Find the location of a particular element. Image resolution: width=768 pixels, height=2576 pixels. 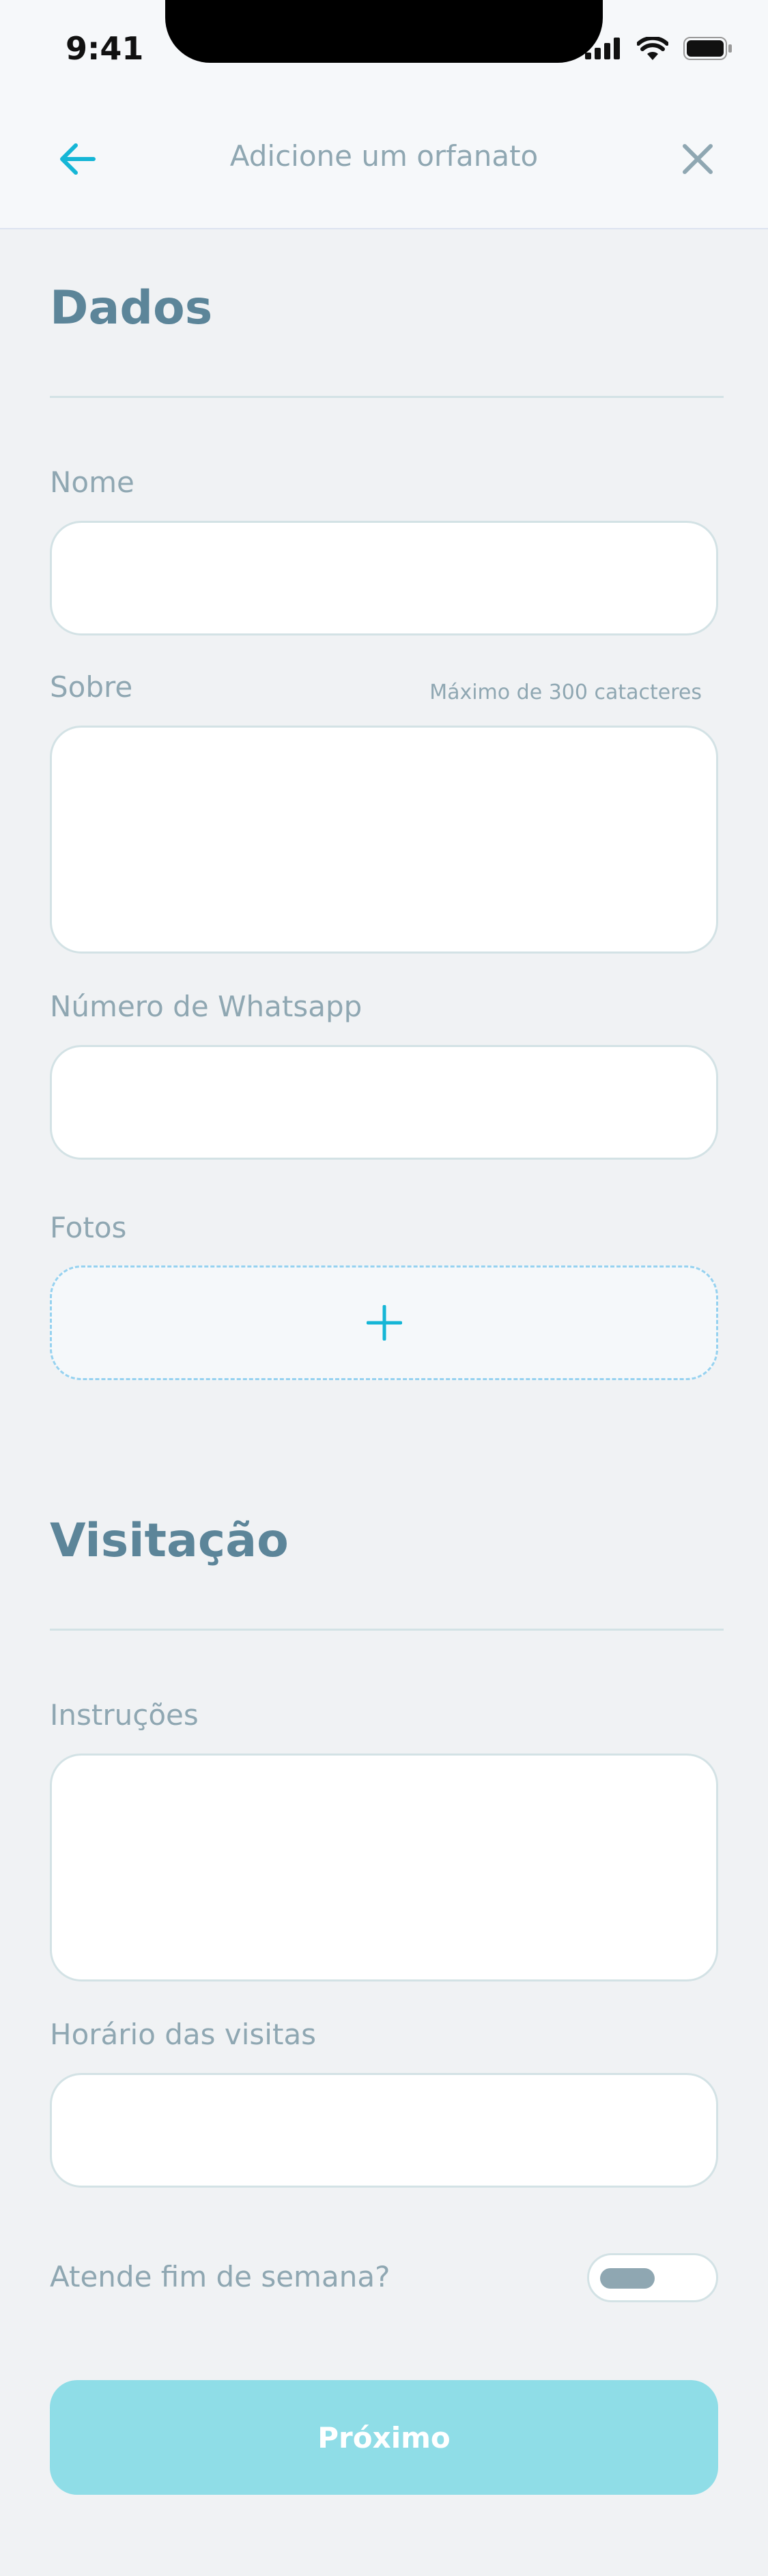

status-icons is located at coordinates (659, 48).